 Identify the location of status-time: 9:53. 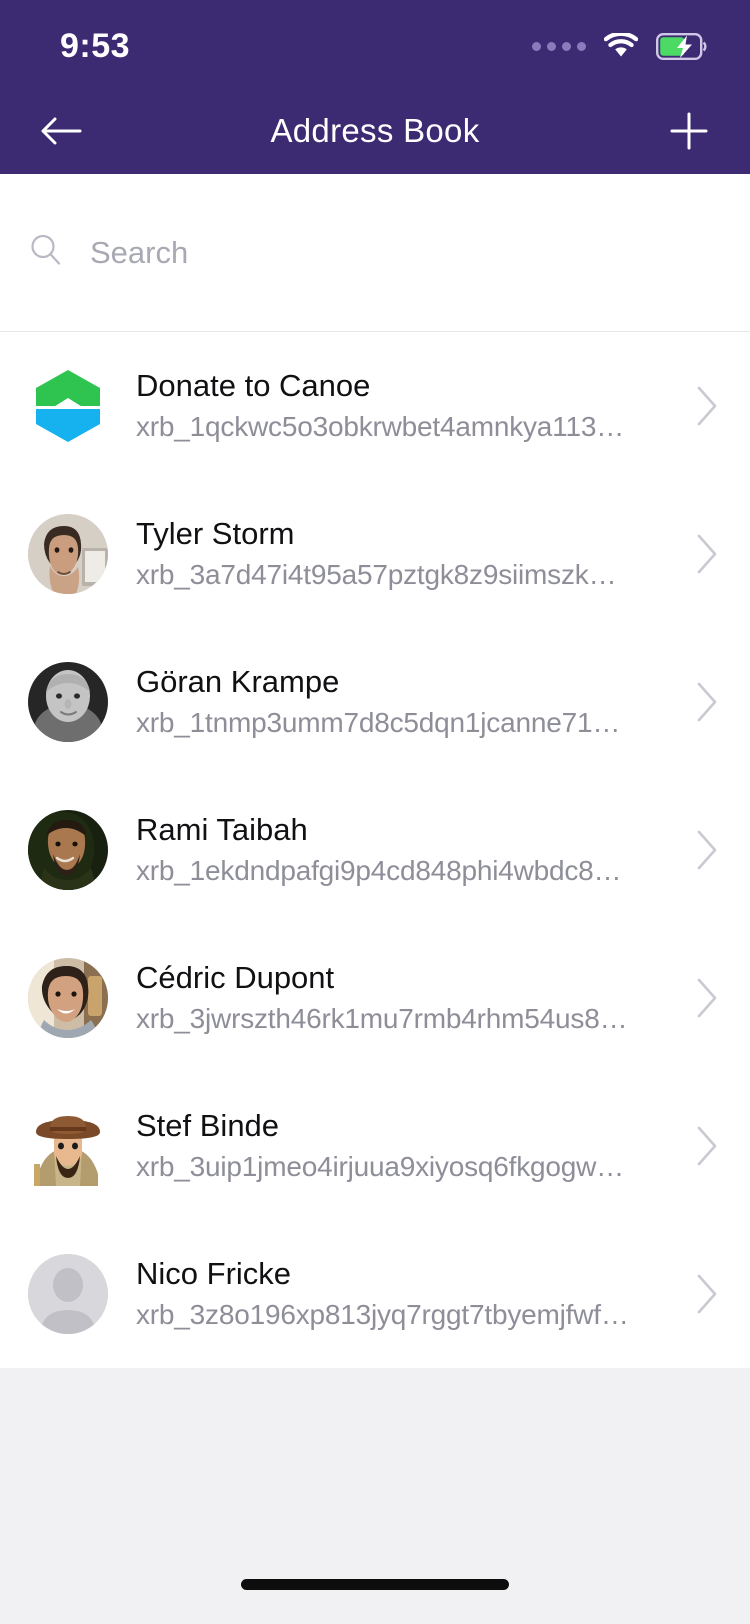
(95, 46).